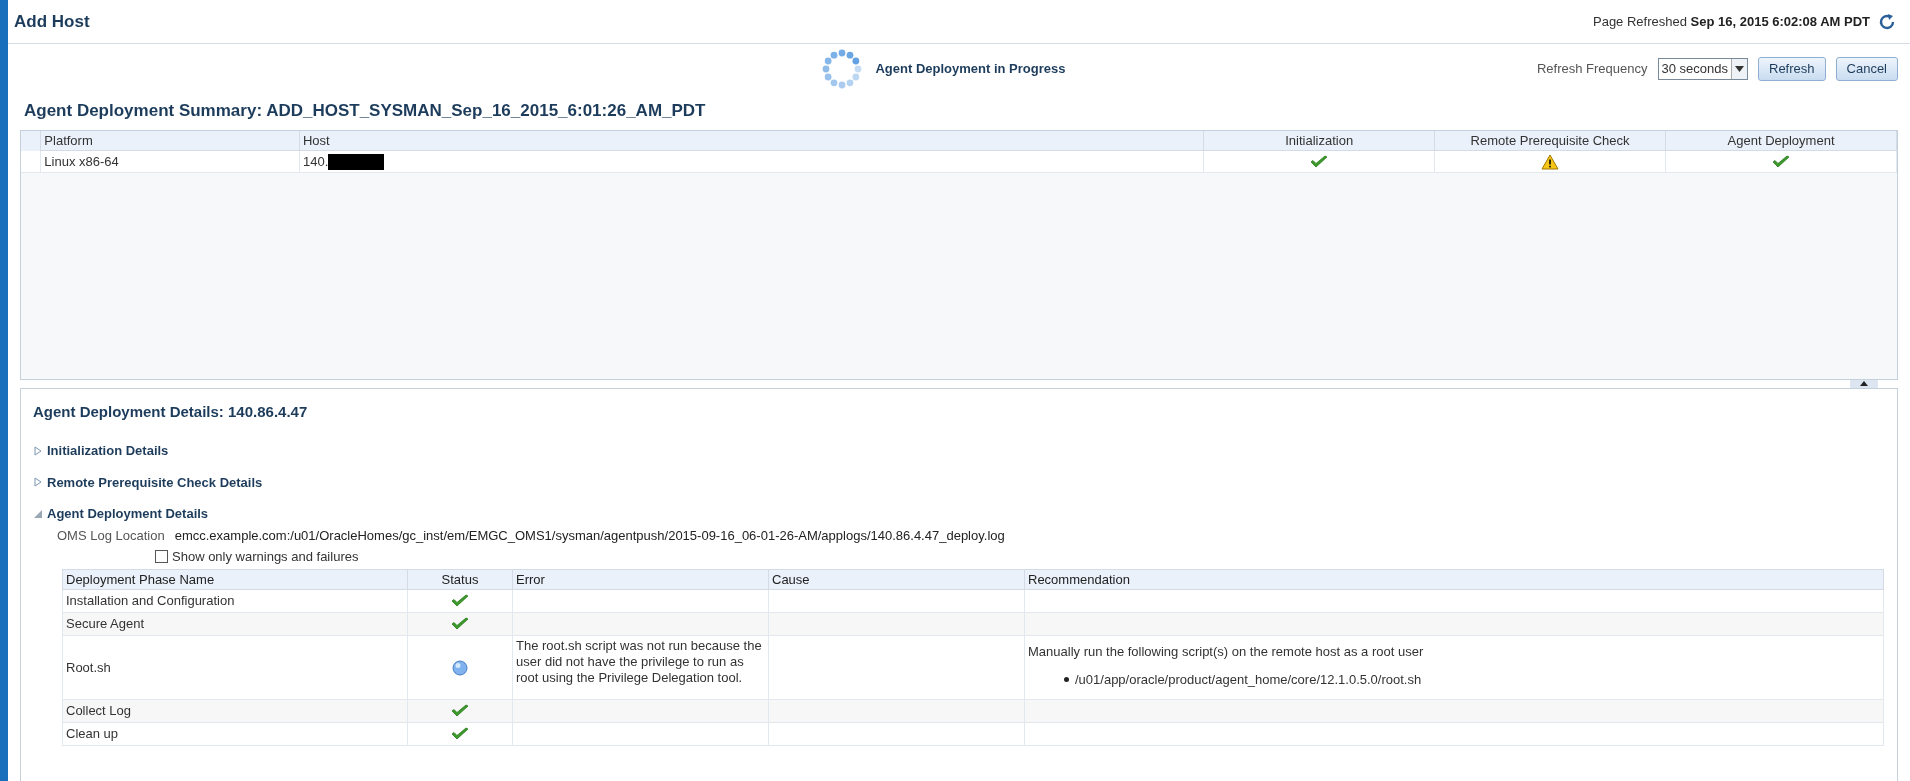 Image resolution: width=1910 pixels, height=781 pixels. What do you see at coordinates (1454, 579) in the screenshot?
I see `column-header: Recommendation` at bounding box center [1454, 579].